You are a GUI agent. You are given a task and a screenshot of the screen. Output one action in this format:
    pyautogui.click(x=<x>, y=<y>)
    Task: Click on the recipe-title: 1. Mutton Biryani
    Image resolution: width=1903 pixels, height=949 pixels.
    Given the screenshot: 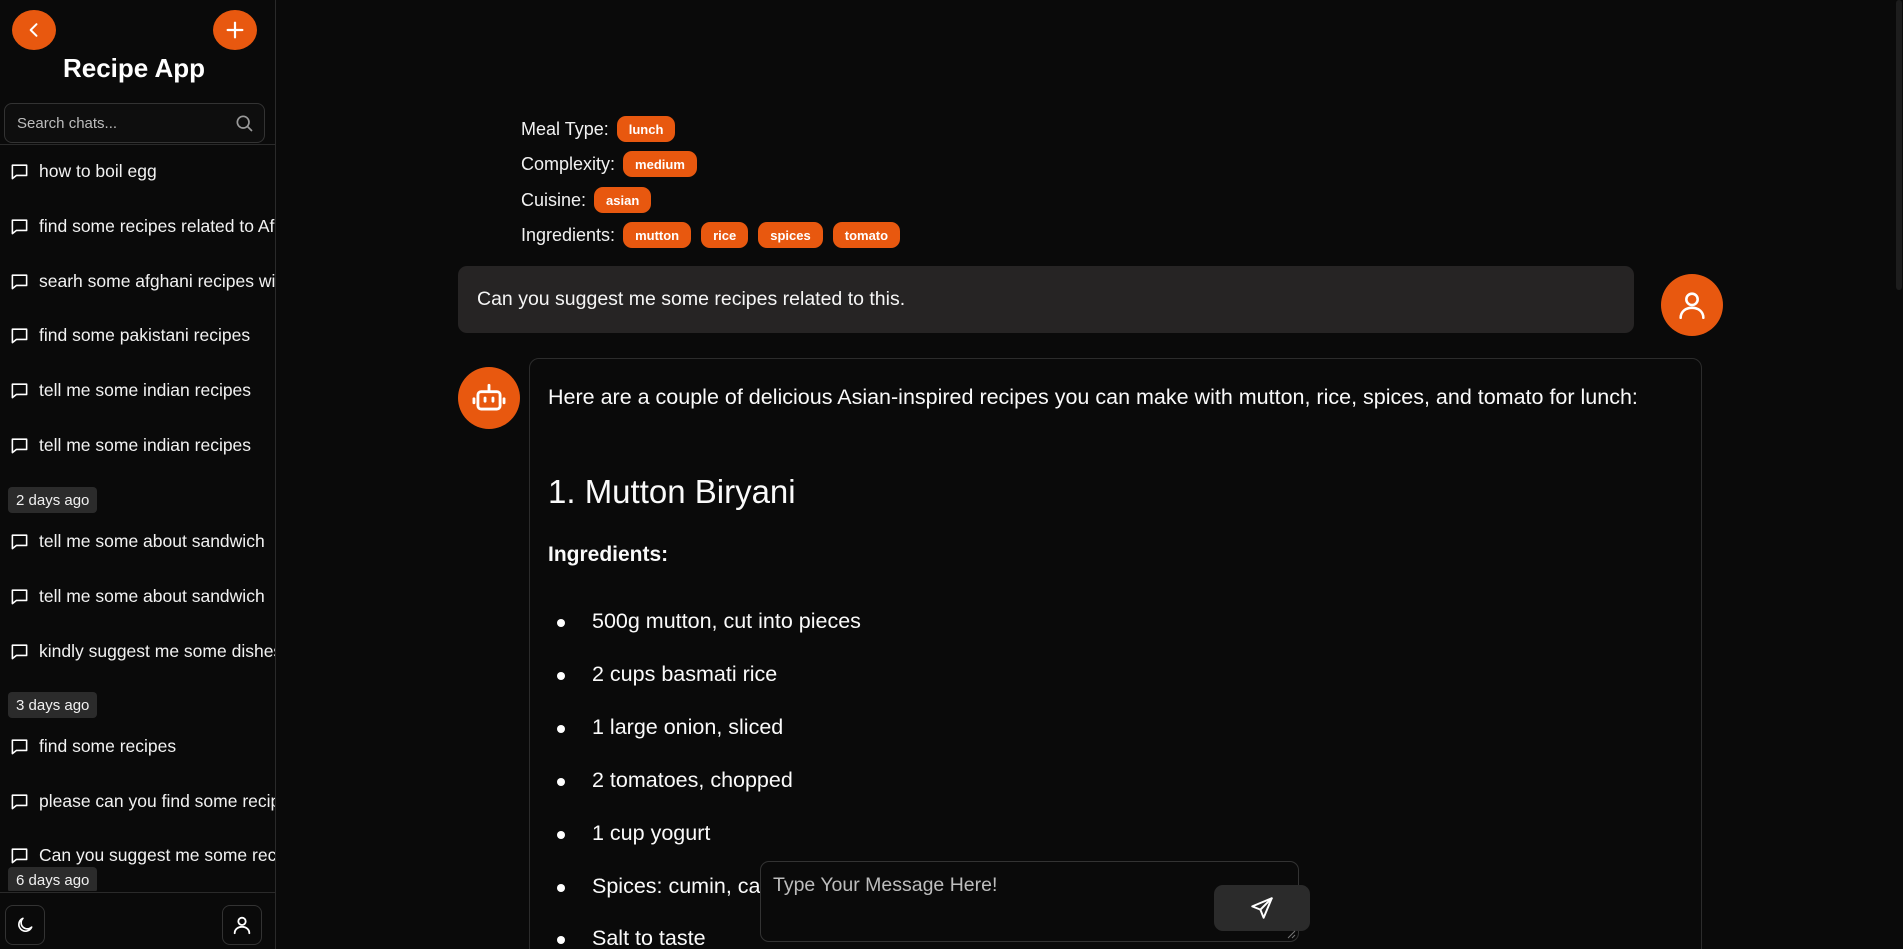 What is the action you would take?
    pyautogui.click(x=672, y=491)
    